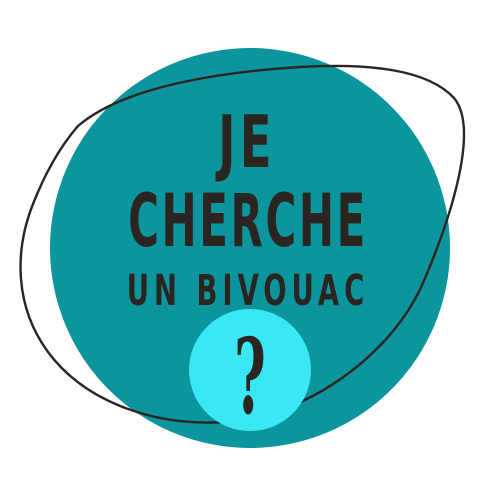 This screenshot has height=500, width=500. What do you see at coordinates (248, 221) in the screenshot?
I see `title-line-cherche: CHERCHE` at bounding box center [248, 221].